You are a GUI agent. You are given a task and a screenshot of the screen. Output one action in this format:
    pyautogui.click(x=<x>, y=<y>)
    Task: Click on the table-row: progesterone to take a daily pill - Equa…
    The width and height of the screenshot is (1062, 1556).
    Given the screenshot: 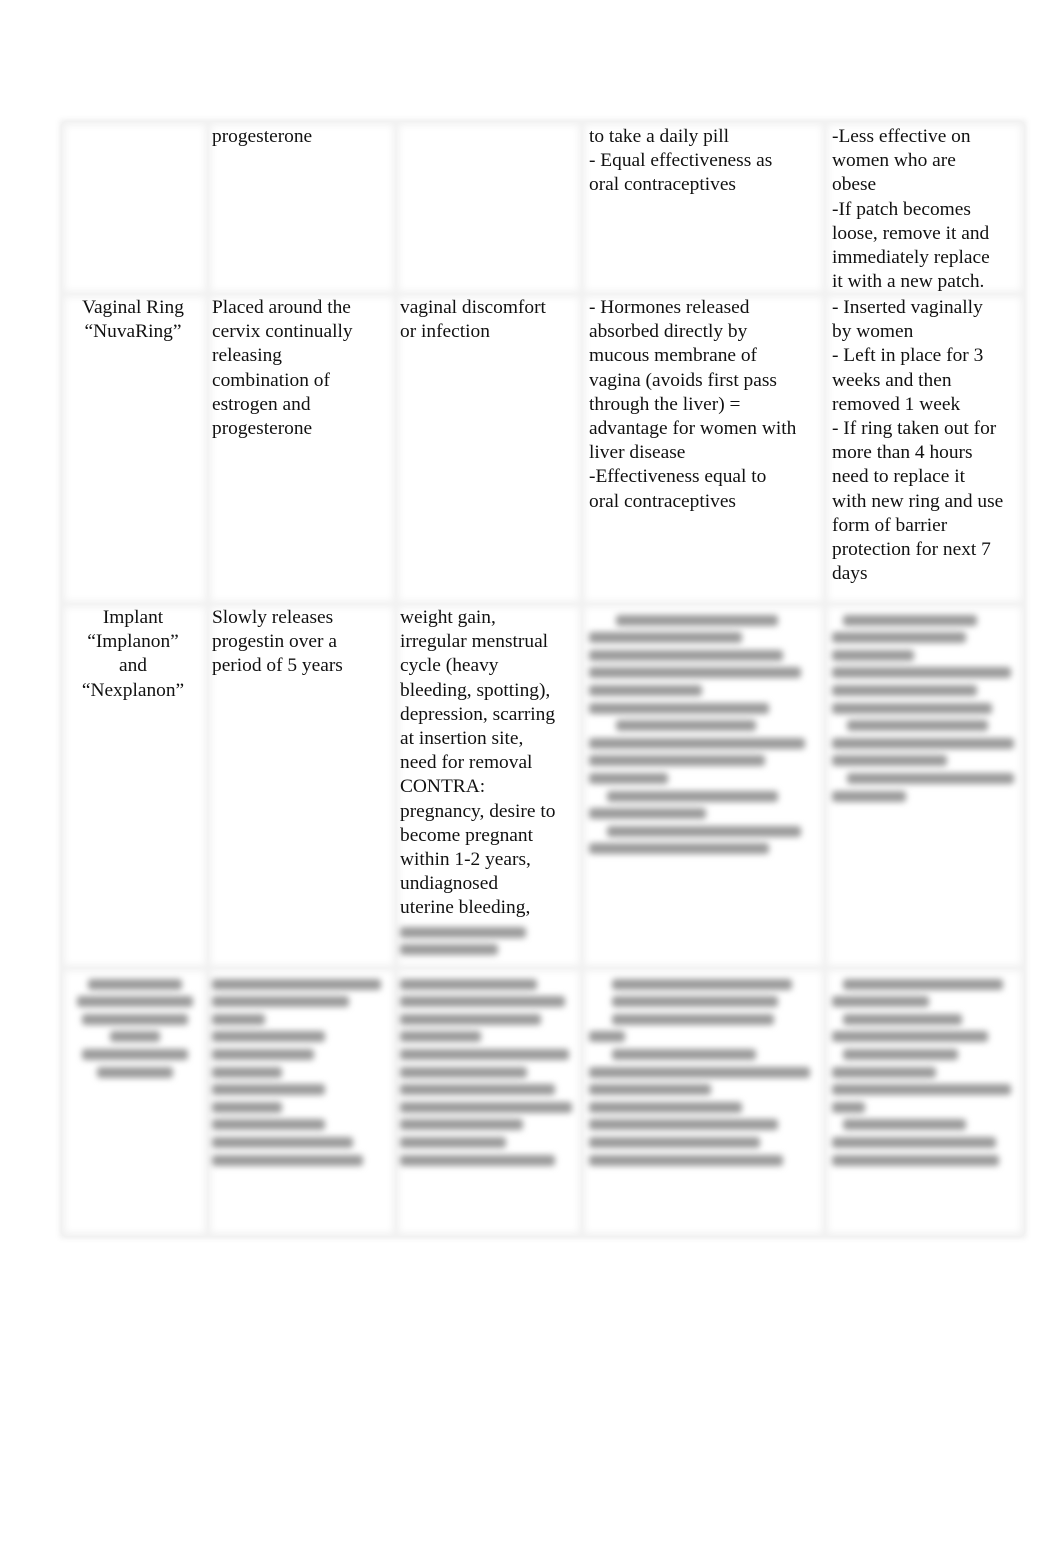 What is the action you would take?
    pyautogui.click(x=543, y=208)
    